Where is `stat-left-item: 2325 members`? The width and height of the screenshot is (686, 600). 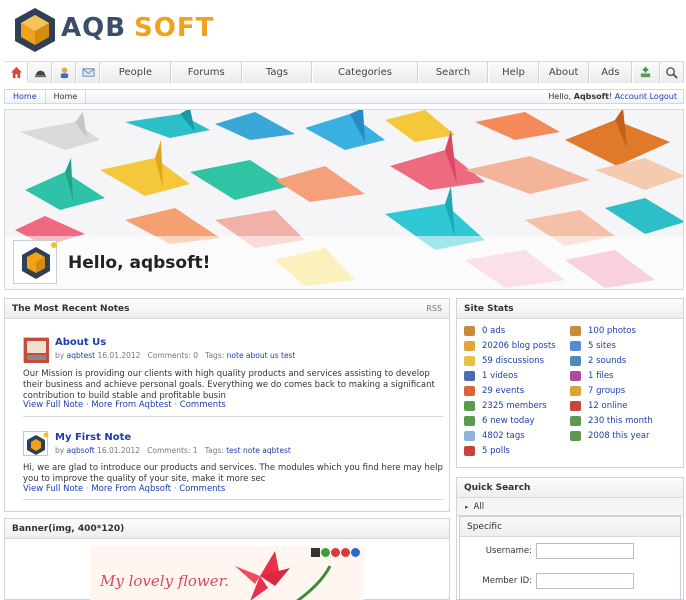 stat-left-item: 2325 members is located at coordinates (505, 406).